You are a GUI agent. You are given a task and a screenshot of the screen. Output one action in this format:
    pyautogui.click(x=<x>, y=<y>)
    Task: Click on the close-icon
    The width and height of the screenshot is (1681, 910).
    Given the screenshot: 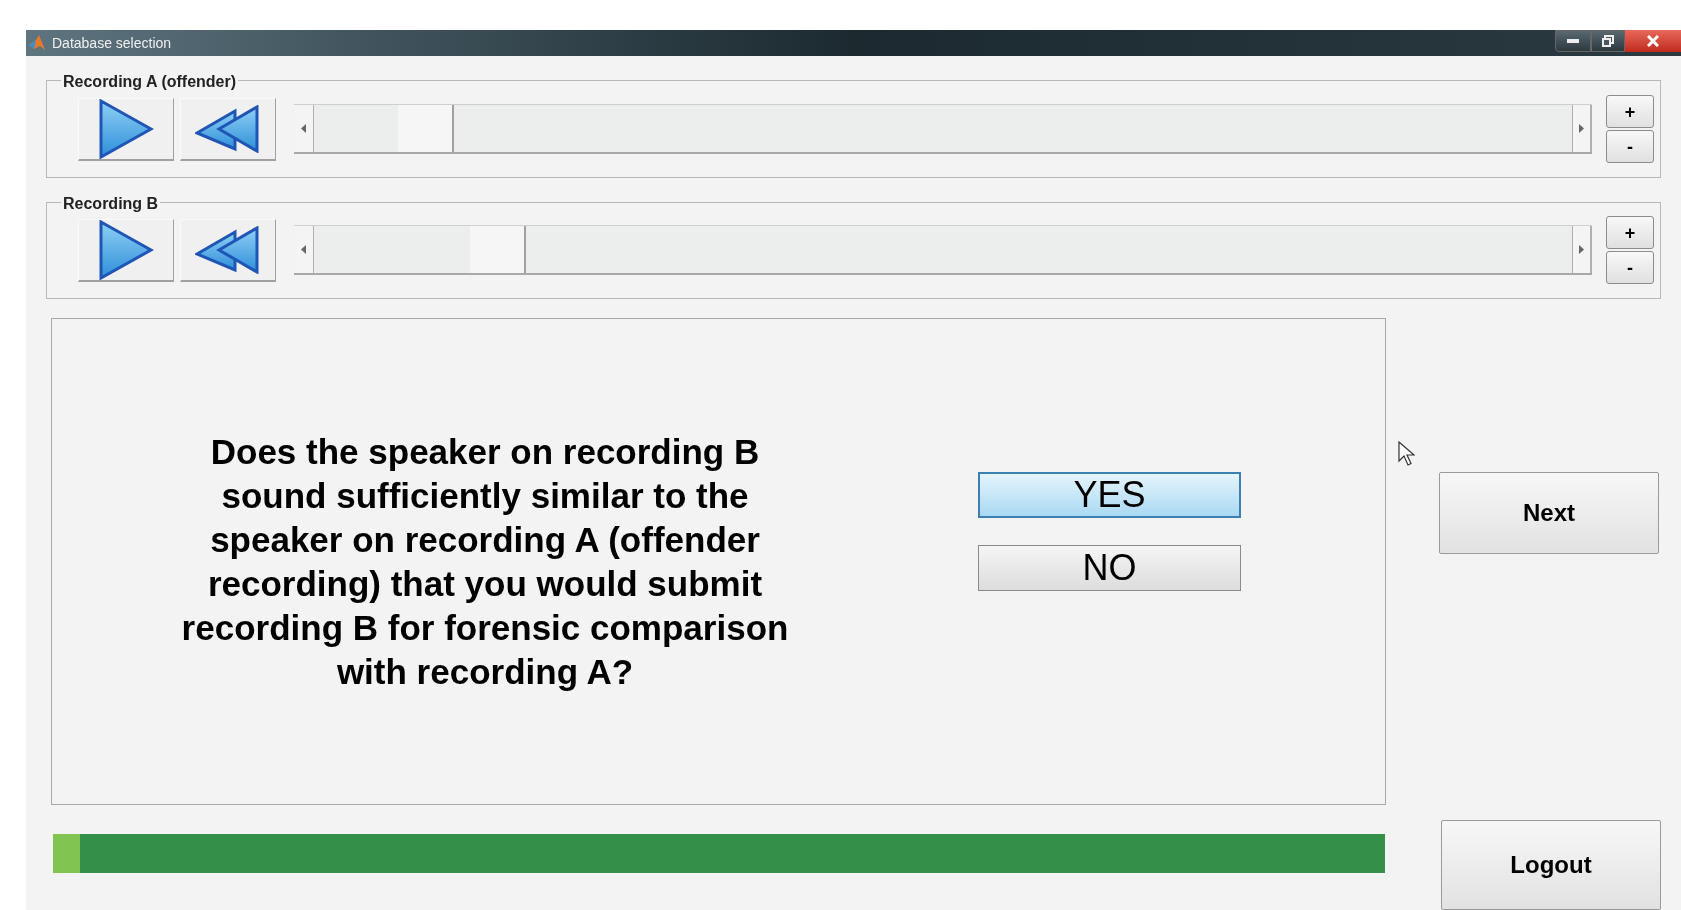 What is the action you would take?
    pyautogui.click(x=1653, y=41)
    